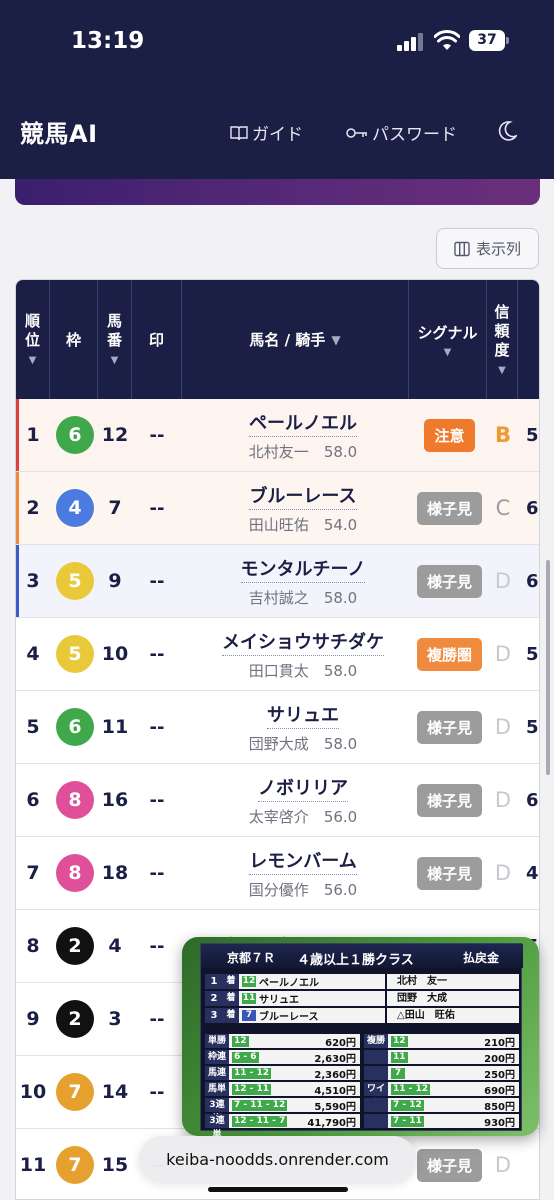 This screenshot has width=554, height=1200. What do you see at coordinates (502, 339) in the screenshot?
I see `header-confidence: 信頼度 ▼` at bounding box center [502, 339].